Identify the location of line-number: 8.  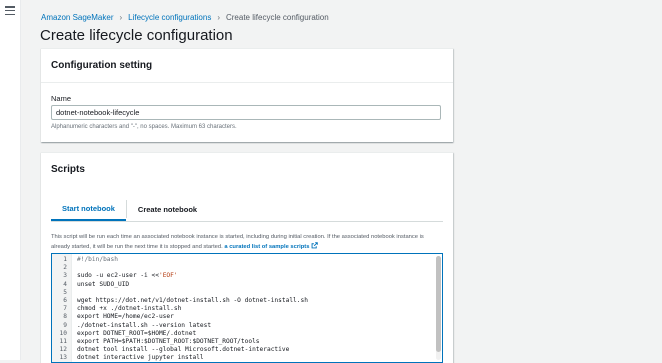
(65, 317).